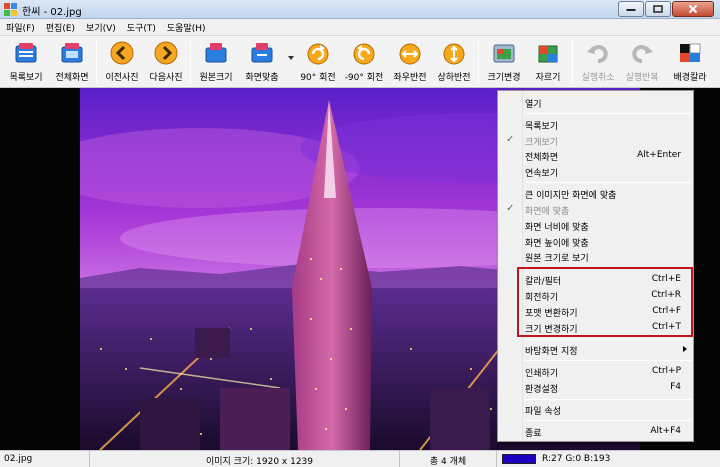  What do you see at coordinates (595, 409) in the screenshot?
I see `ctx-file-properties: 파일 속성` at bounding box center [595, 409].